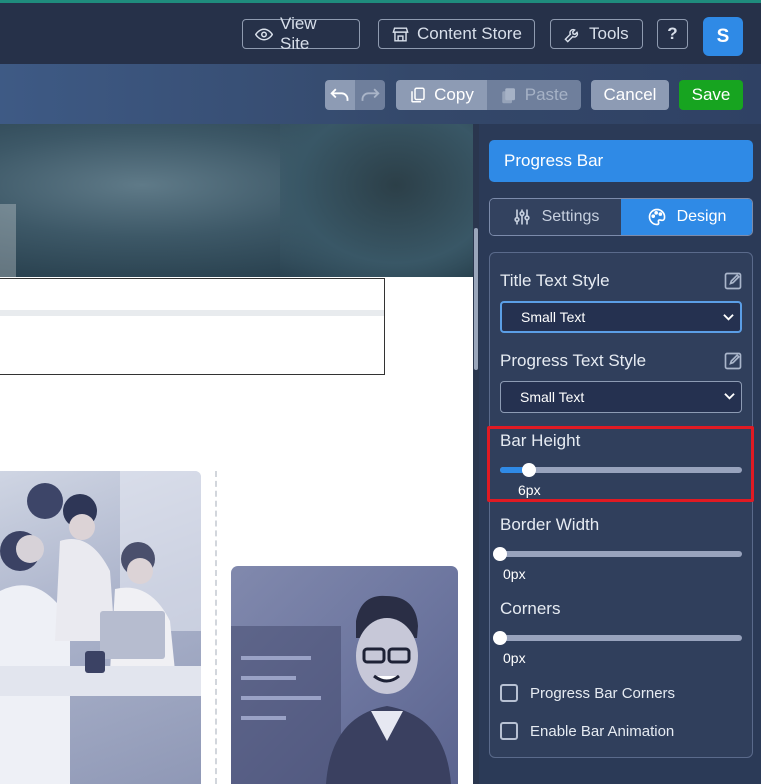  Describe the element at coordinates (550, 524) in the screenshot. I see `border-width-label: Border Width` at that location.